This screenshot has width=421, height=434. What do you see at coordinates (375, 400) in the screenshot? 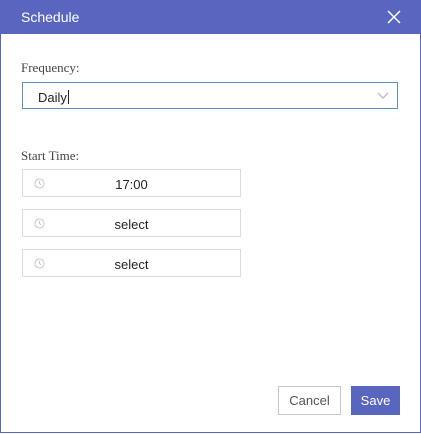
I see `save-button: Save` at bounding box center [375, 400].